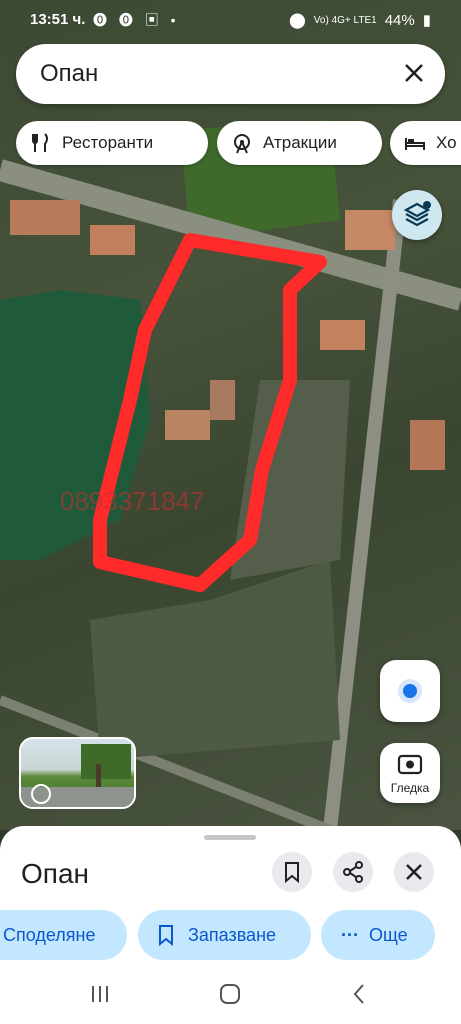 The image size is (461, 1024). Describe the element at coordinates (230, 837) in the screenshot. I see `drag-handle` at that location.